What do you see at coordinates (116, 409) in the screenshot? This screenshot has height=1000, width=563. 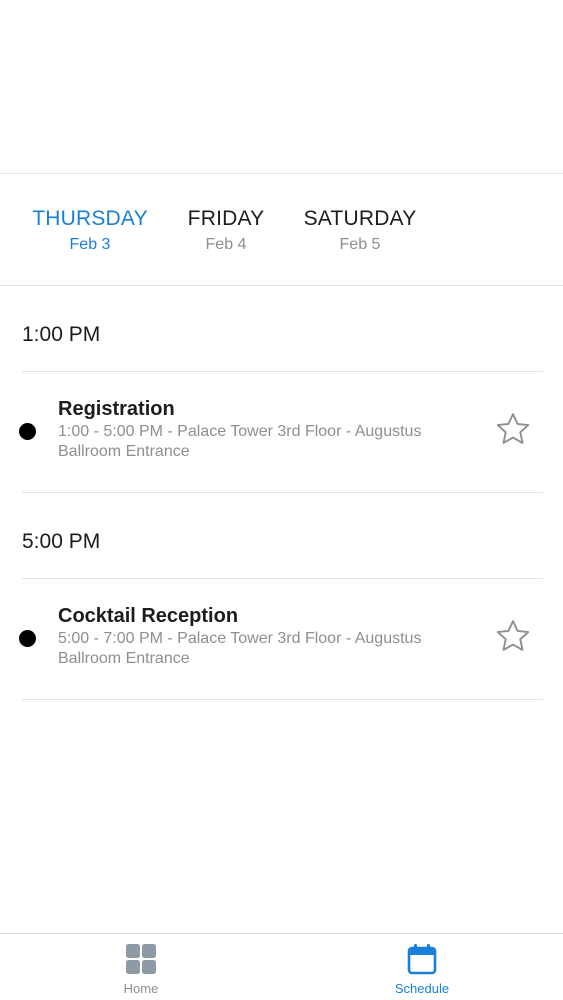 I see `session-title: Registration` at bounding box center [116, 409].